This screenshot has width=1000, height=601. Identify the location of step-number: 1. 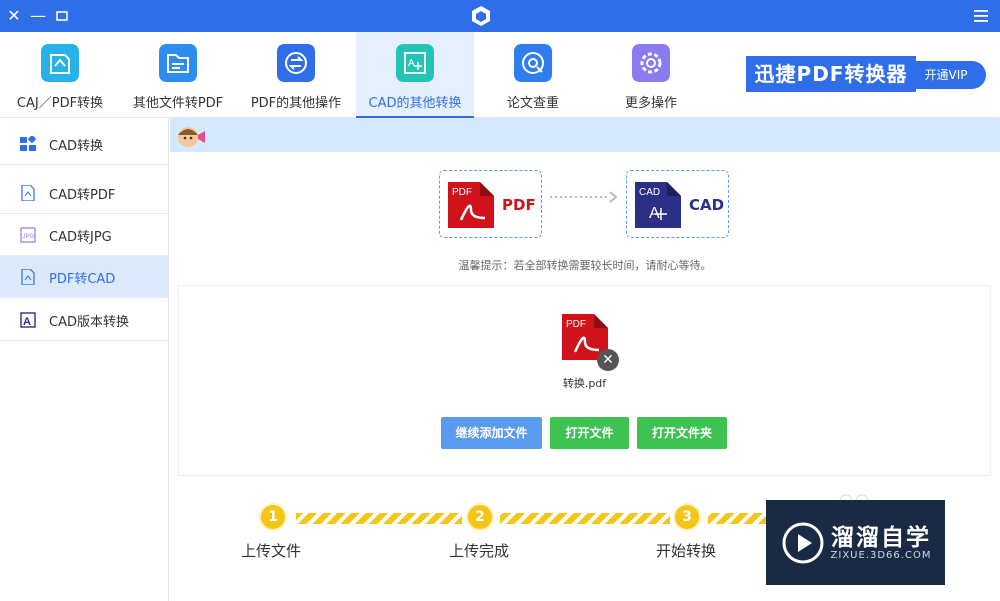
(273, 517).